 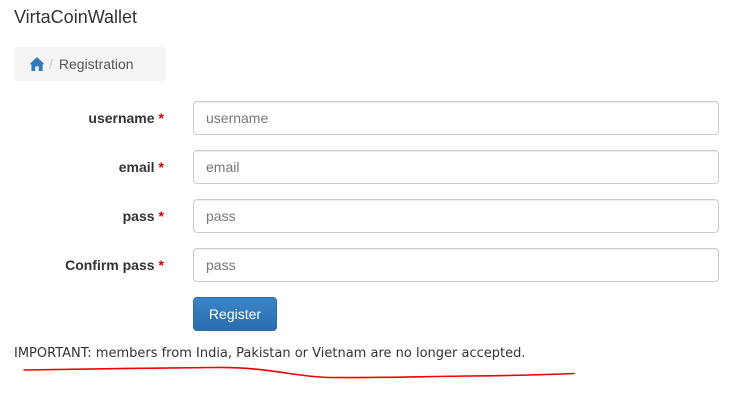 What do you see at coordinates (37, 64) in the screenshot?
I see `home-icon` at bounding box center [37, 64].